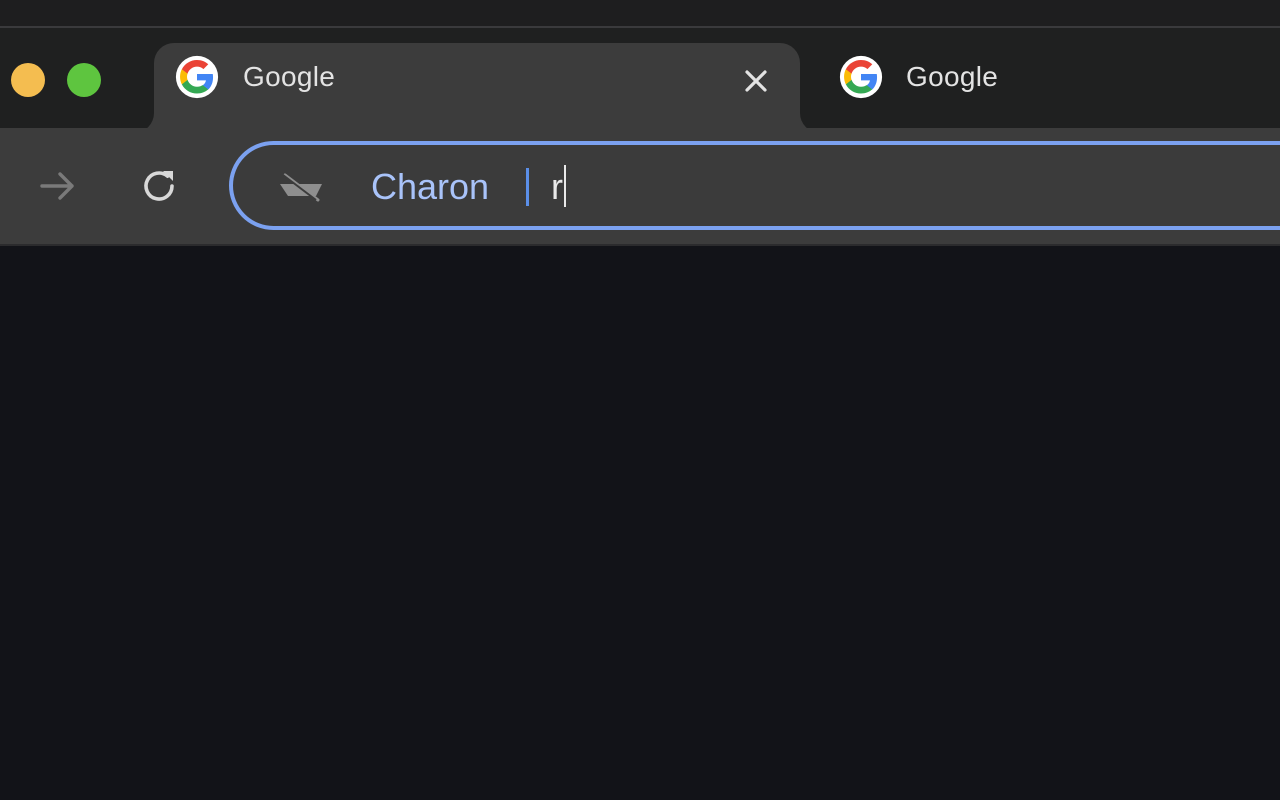 Image resolution: width=1280 pixels, height=800 pixels. What do you see at coordinates (84, 80) in the screenshot?
I see `zoom-button` at bounding box center [84, 80].